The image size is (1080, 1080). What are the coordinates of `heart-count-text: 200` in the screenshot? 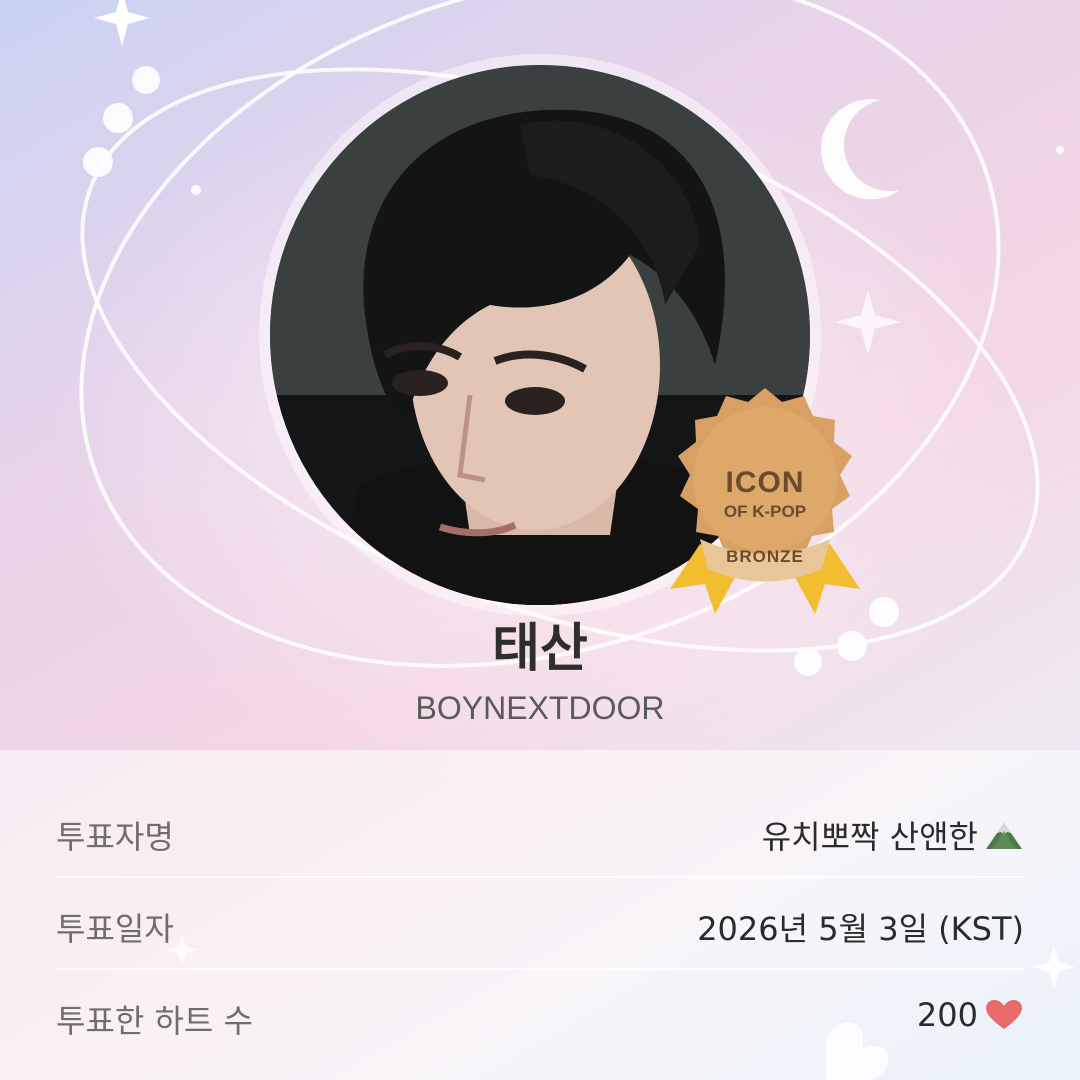 It's located at (947, 1015).